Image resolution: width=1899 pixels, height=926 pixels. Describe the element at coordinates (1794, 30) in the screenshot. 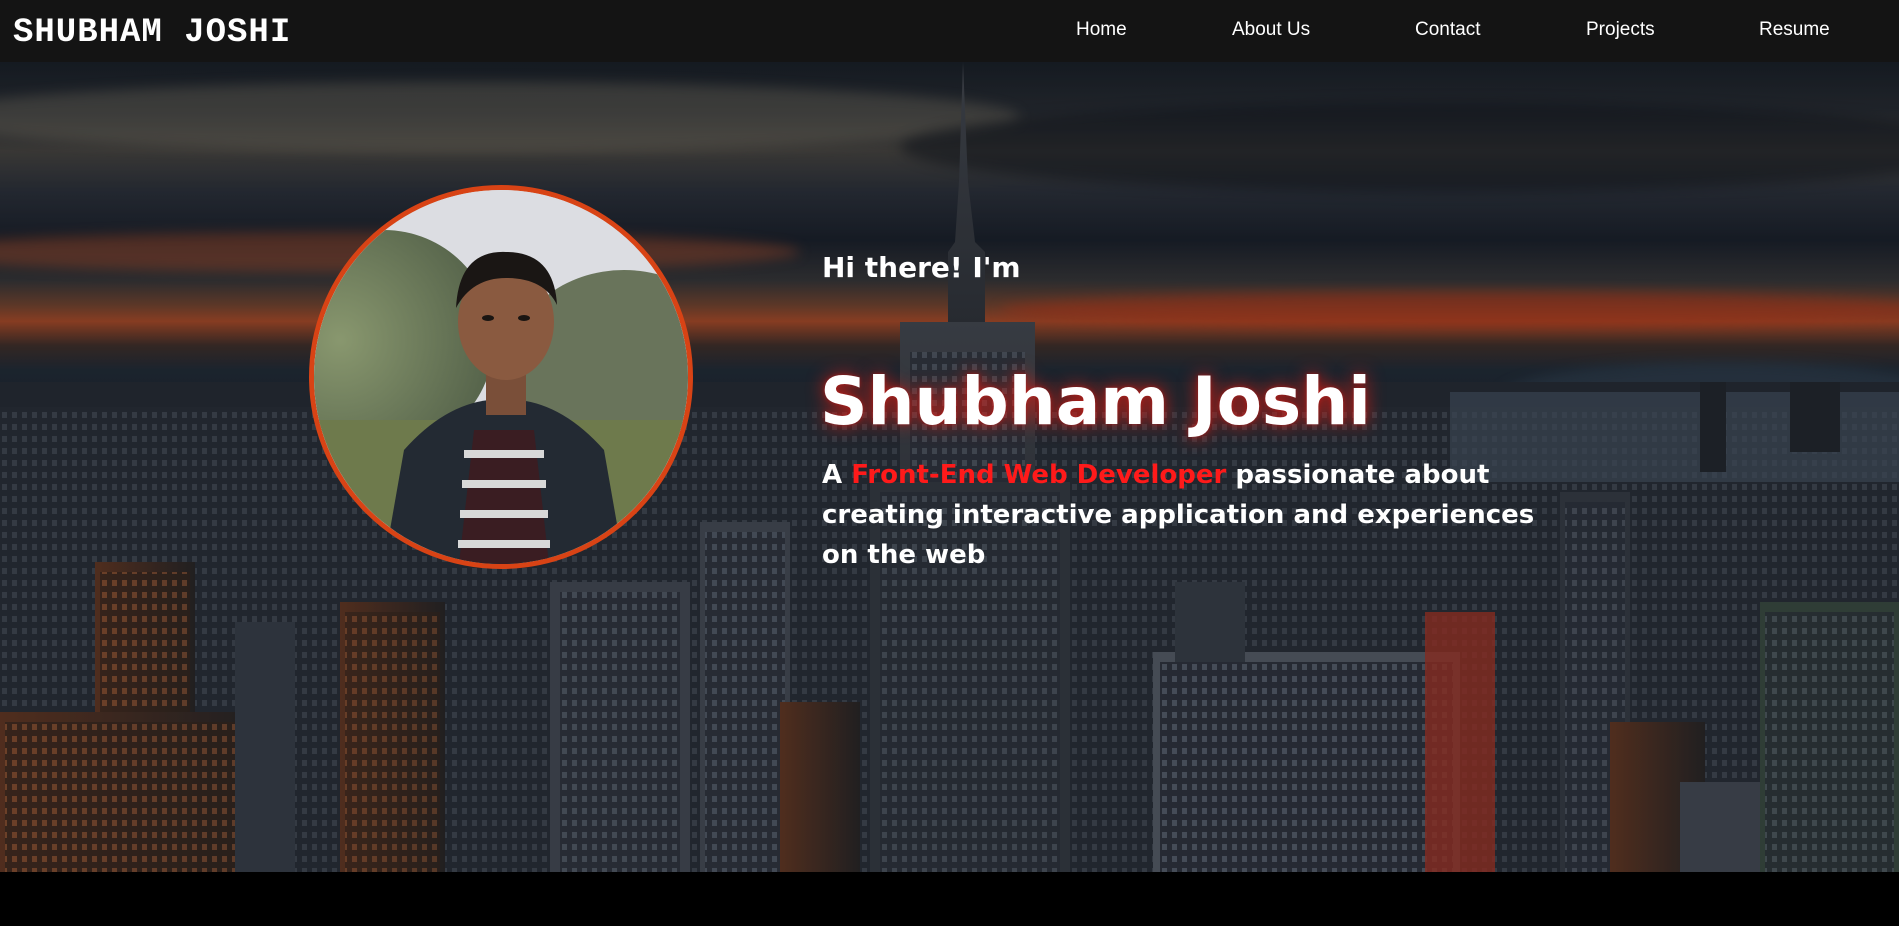

I see `nav-link-resume: Resume` at that location.